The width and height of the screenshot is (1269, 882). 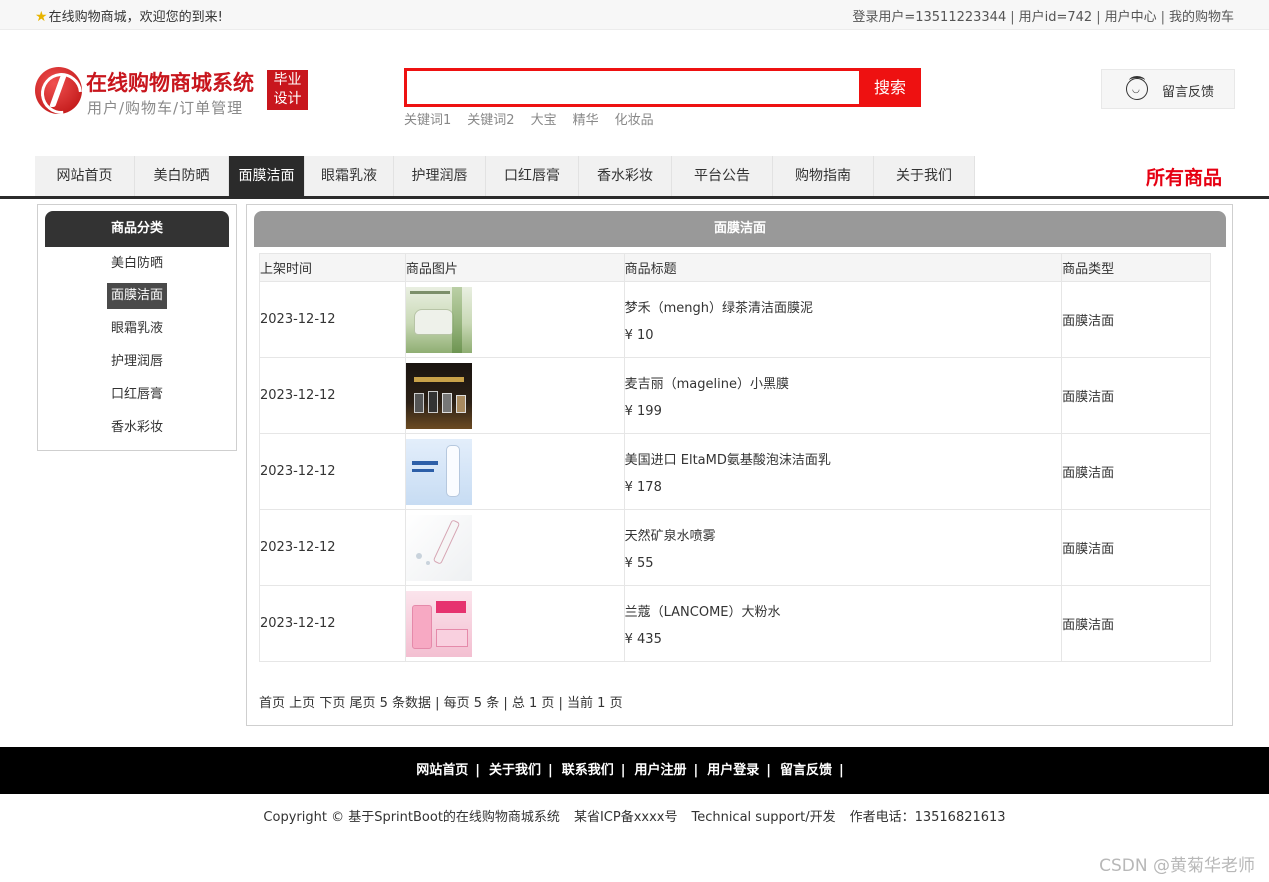 I want to click on column-header-title: 商品标题, so click(x=843, y=267).